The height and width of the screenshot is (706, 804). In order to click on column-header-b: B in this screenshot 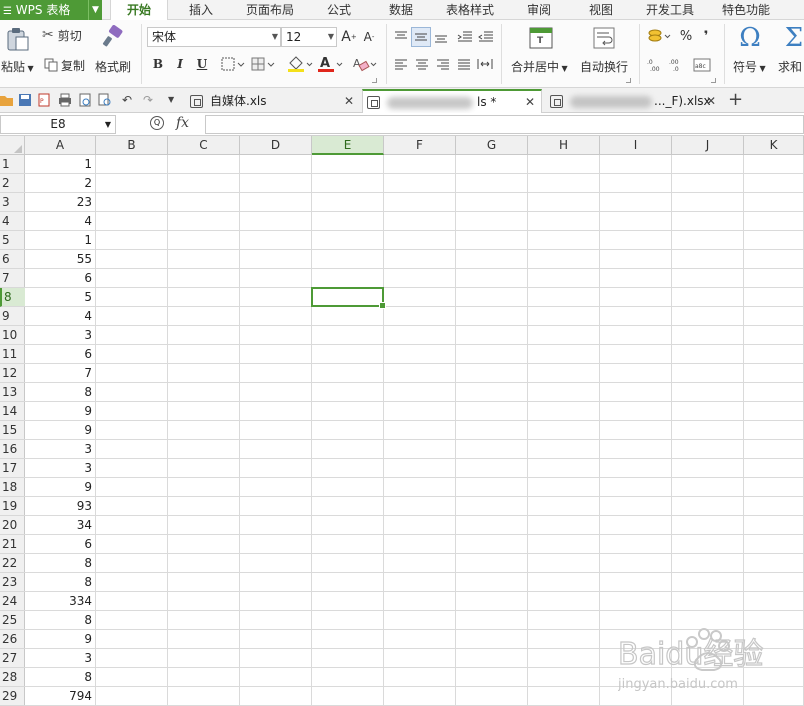, I will do `click(132, 145)`.